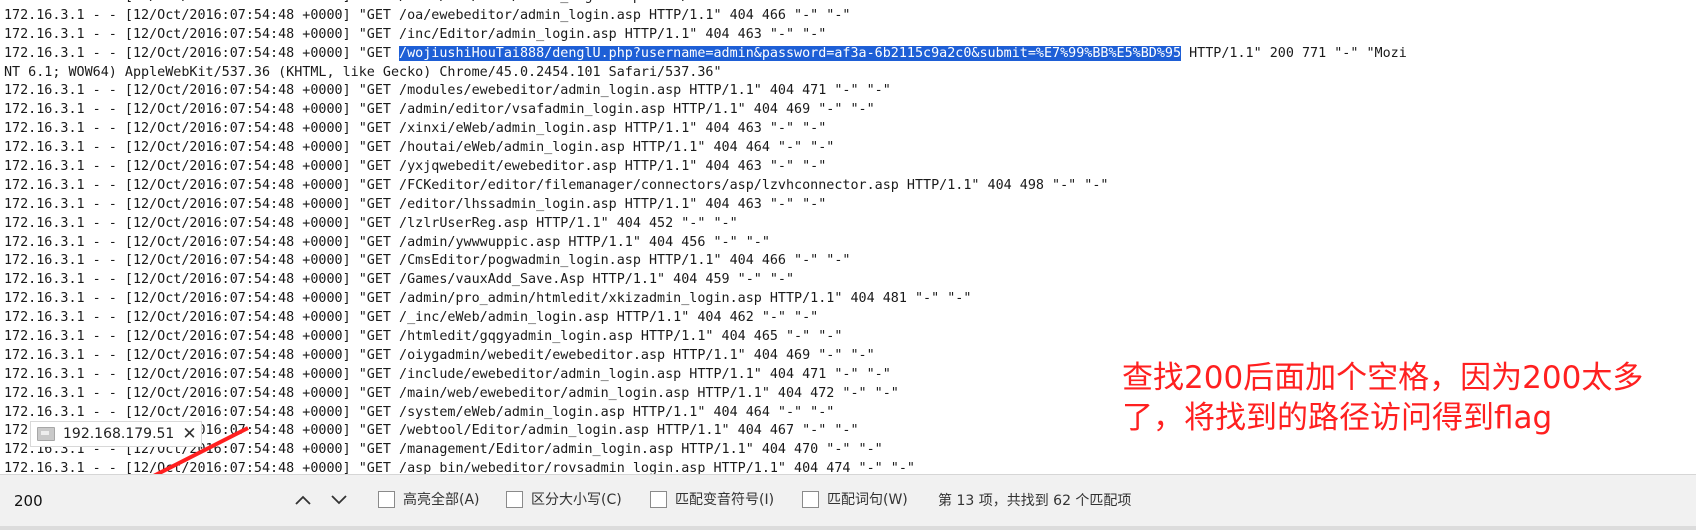  I want to click on find-next-button, so click(339, 500).